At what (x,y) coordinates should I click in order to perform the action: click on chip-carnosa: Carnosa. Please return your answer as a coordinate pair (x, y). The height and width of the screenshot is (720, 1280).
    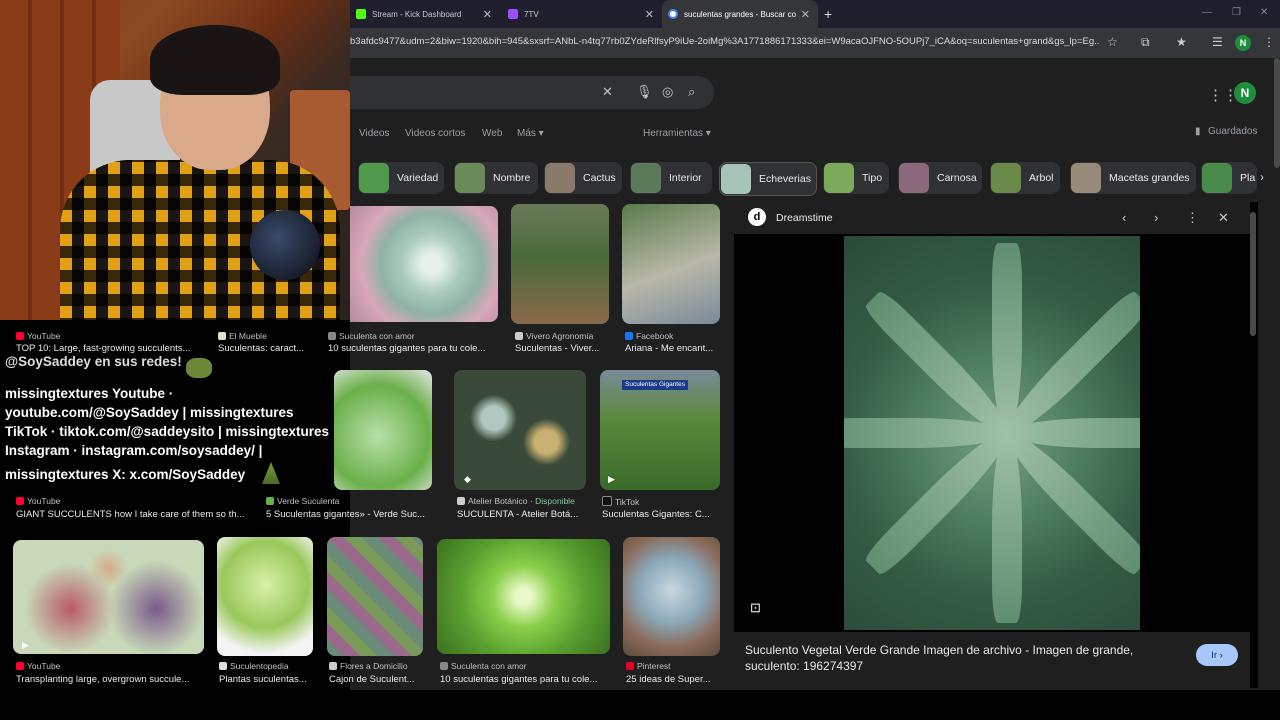
    Looking at the image, I should click on (940, 178).